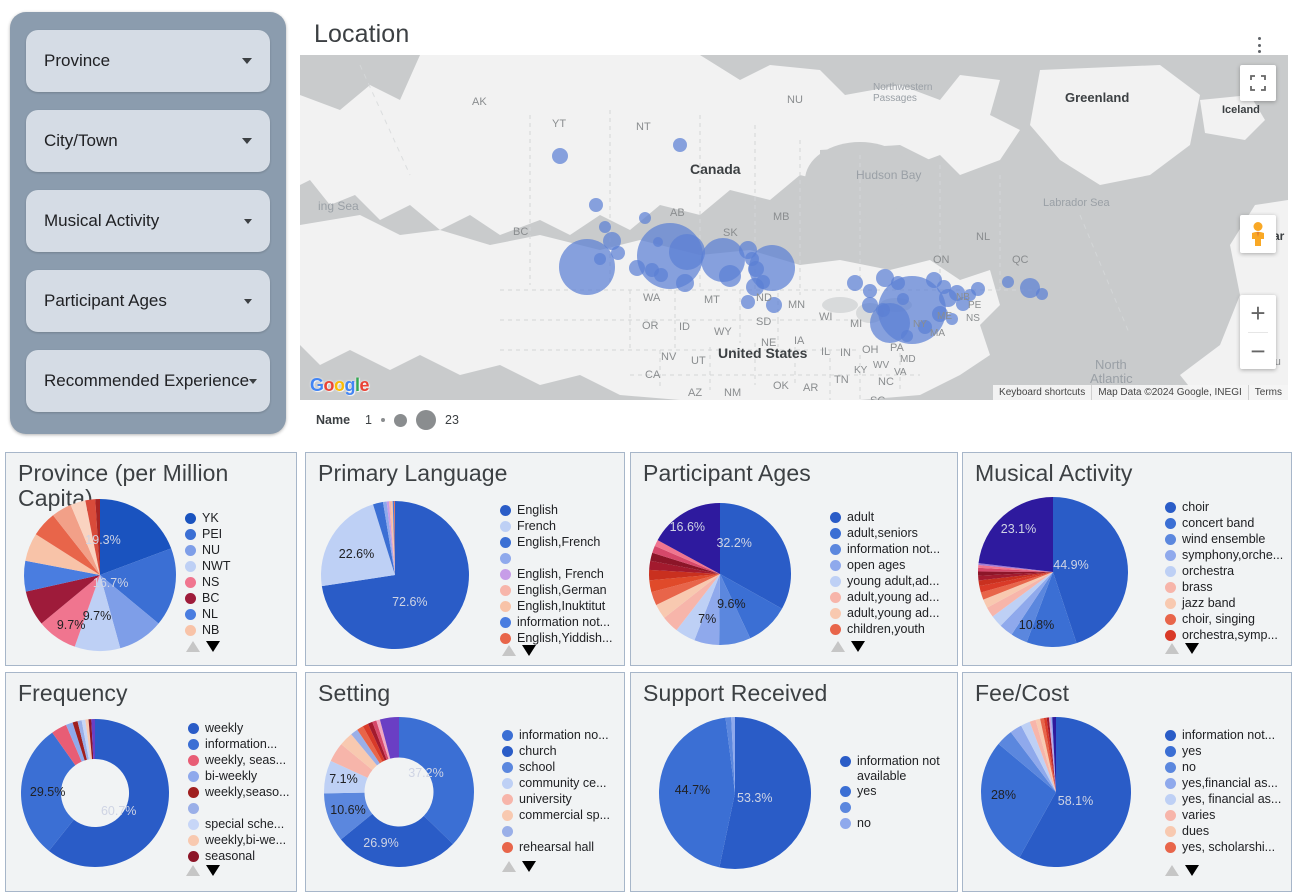 Image resolution: width=1296 pixels, height=896 pixels. Describe the element at coordinates (560, 527) in the screenshot. I see `legend-item: French` at that location.